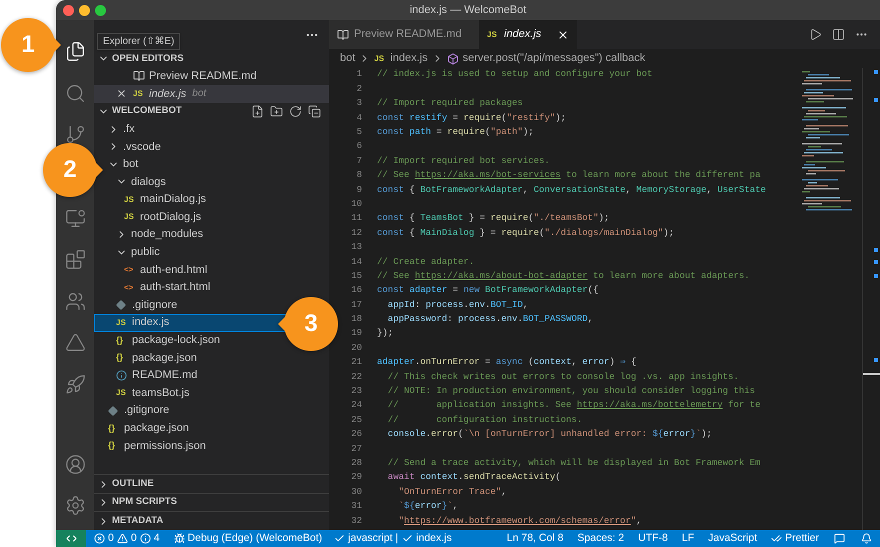  Describe the element at coordinates (343, 34) in the screenshot. I see `preview-icon` at that location.